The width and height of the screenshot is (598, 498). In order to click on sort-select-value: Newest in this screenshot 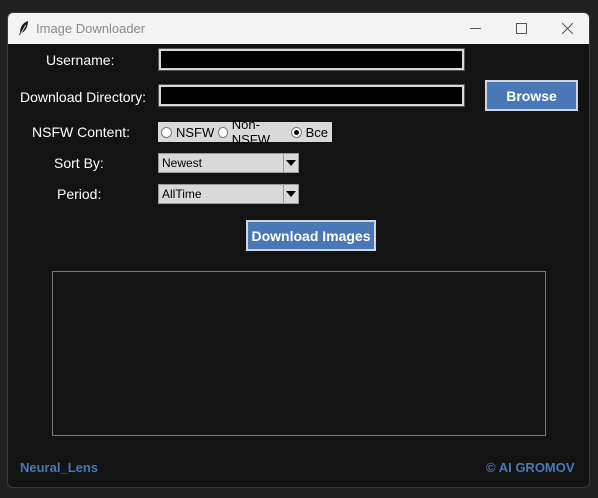, I will do `click(182, 163)`.